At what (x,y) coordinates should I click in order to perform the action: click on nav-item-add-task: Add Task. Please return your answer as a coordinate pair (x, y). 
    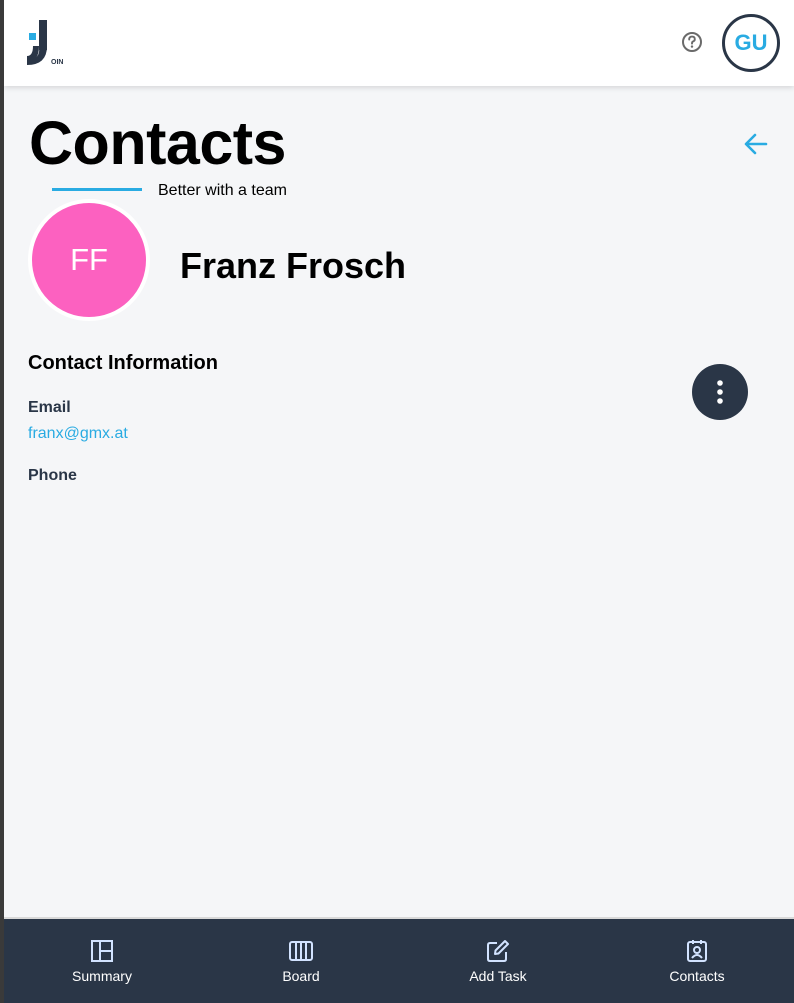
    Looking at the image, I should click on (498, 961).